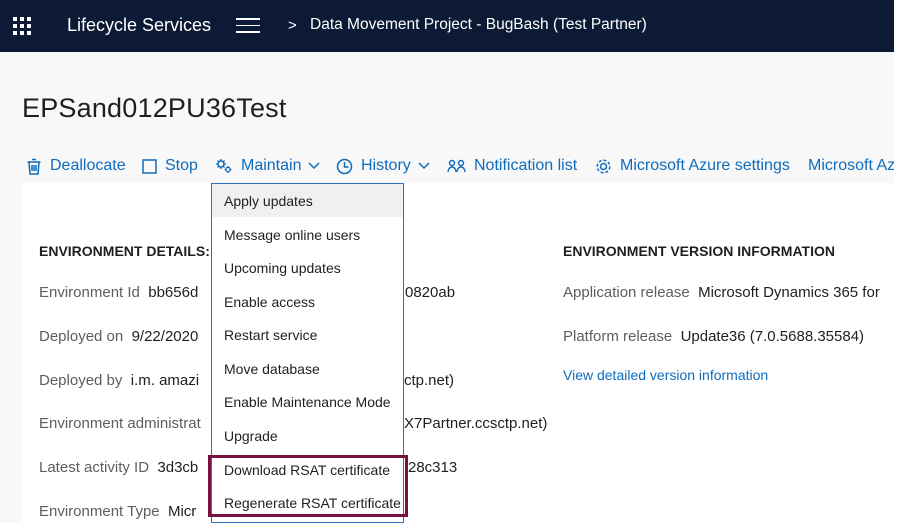 The height and width of the screenshot is (523, 897). I want to click on deployed-by-value-start: i.m. amazi, so click(165, 380).